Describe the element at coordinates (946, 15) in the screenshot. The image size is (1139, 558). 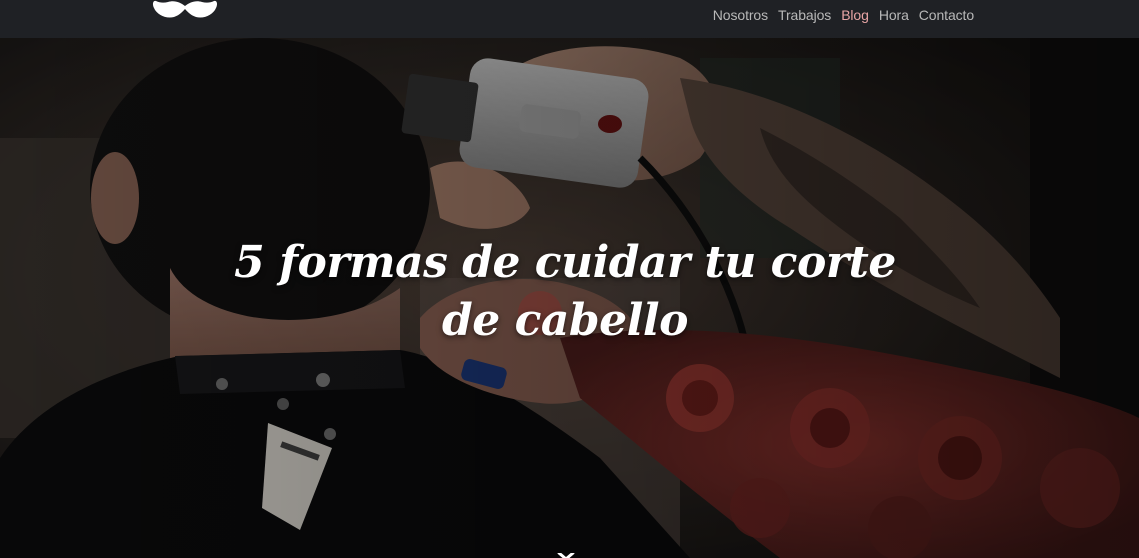
I see `nav-link-contacto: Contacto` at that location.